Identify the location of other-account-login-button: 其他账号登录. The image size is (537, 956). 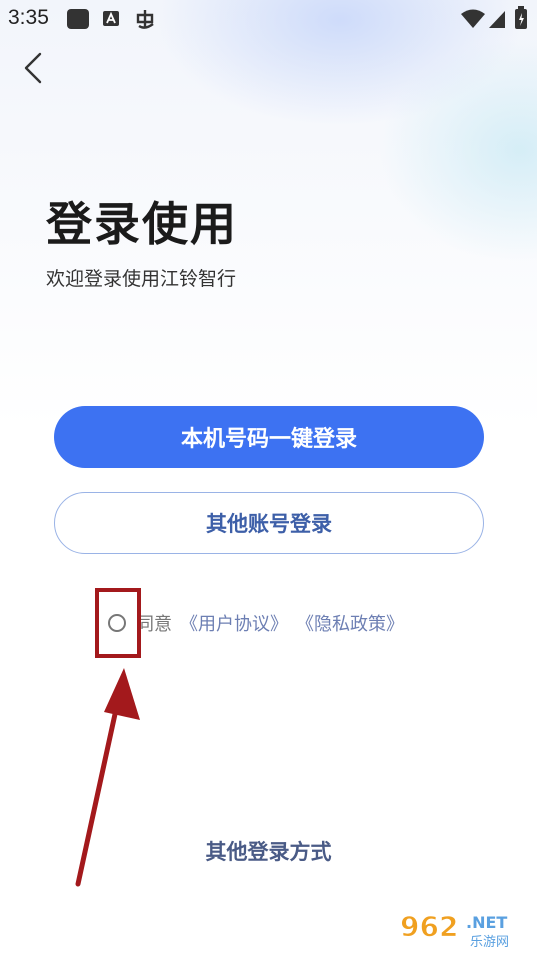
(269, 523).